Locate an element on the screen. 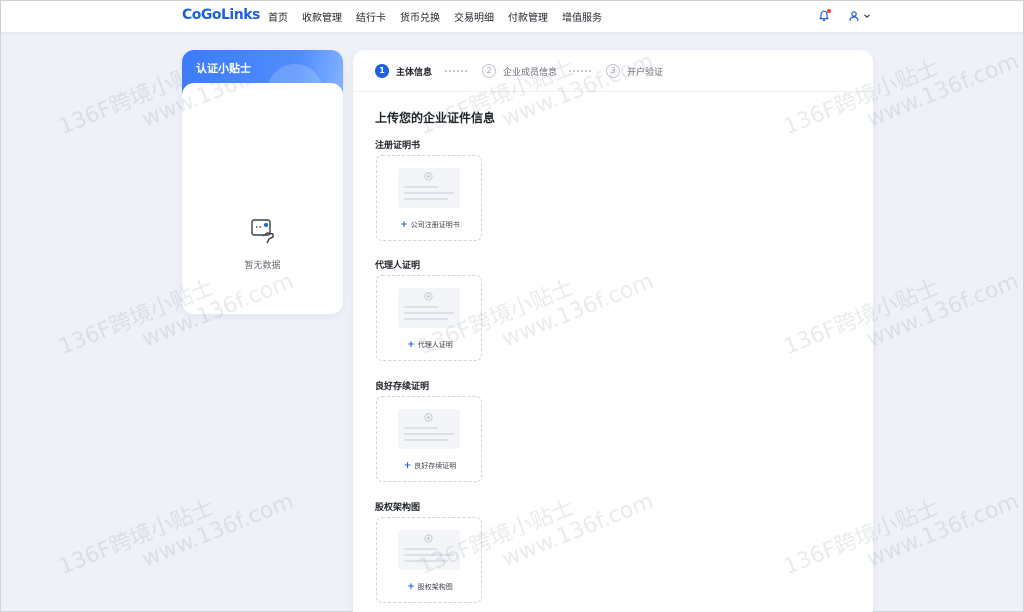 The image size is (1024, 612). field-label-good-standing: 良好存续证明 is located at coordinates (402, 387).